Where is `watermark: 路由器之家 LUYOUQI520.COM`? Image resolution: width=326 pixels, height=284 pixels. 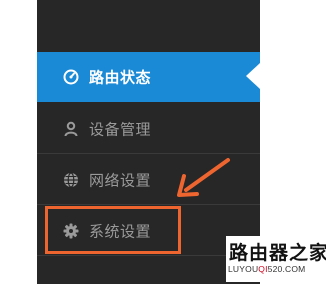 watermark: 路由器之家 LUYOUQI520.COM is located at coordinates (276, 259).